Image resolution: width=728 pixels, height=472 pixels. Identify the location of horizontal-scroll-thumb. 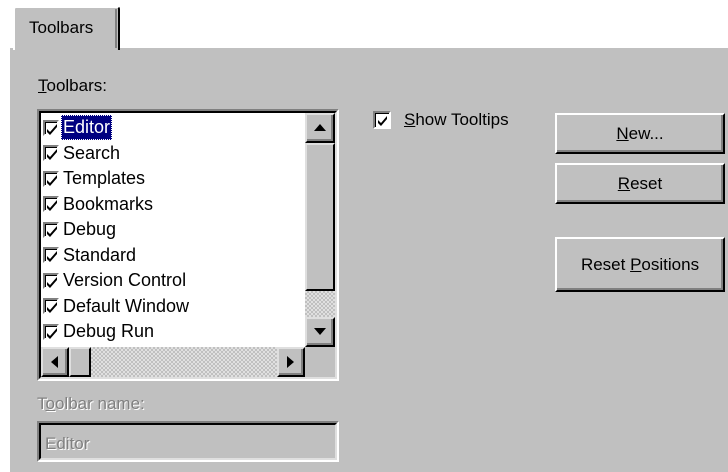
(80, 362).